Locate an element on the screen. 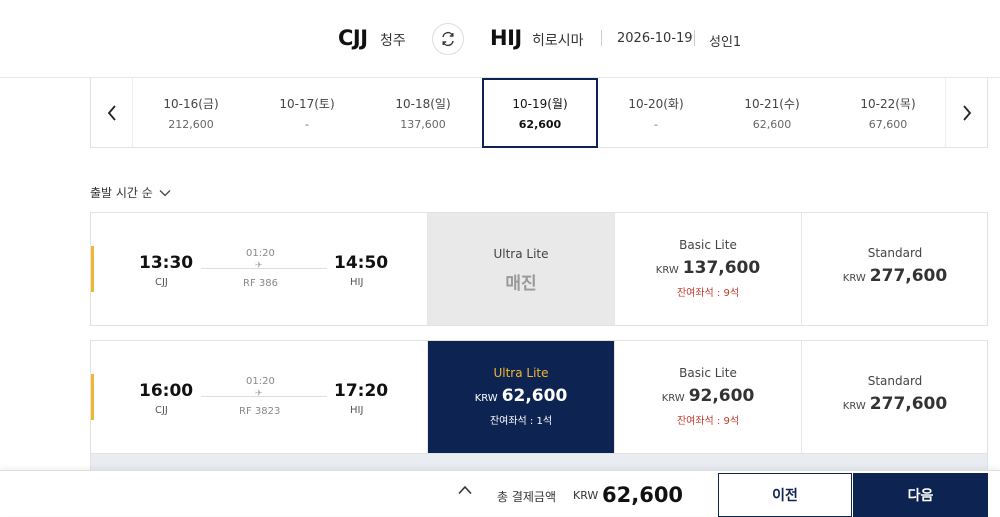 The image size is (1000, 517). date-tab-1021: 10-21(수) 62,600 is located at coordinates (772, 112).